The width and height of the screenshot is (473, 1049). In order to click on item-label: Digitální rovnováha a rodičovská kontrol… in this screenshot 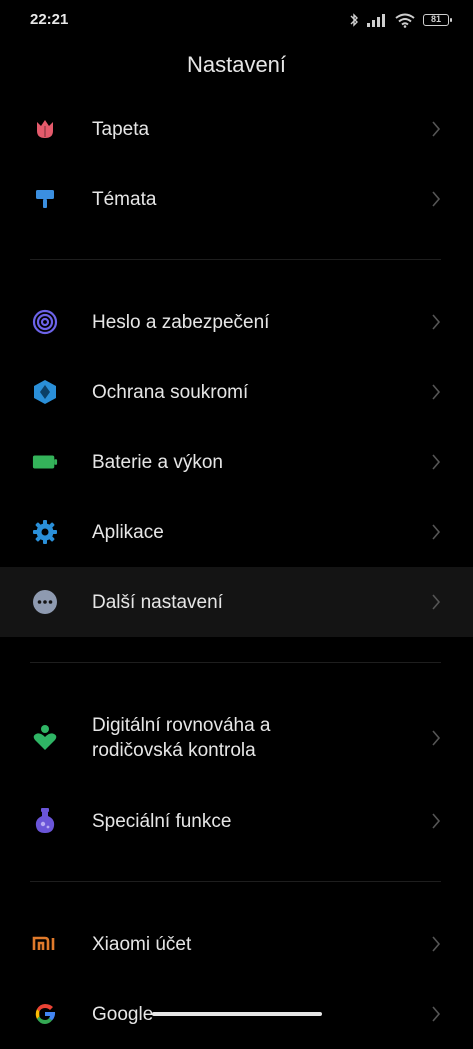, I will do `click(181, 738)`.